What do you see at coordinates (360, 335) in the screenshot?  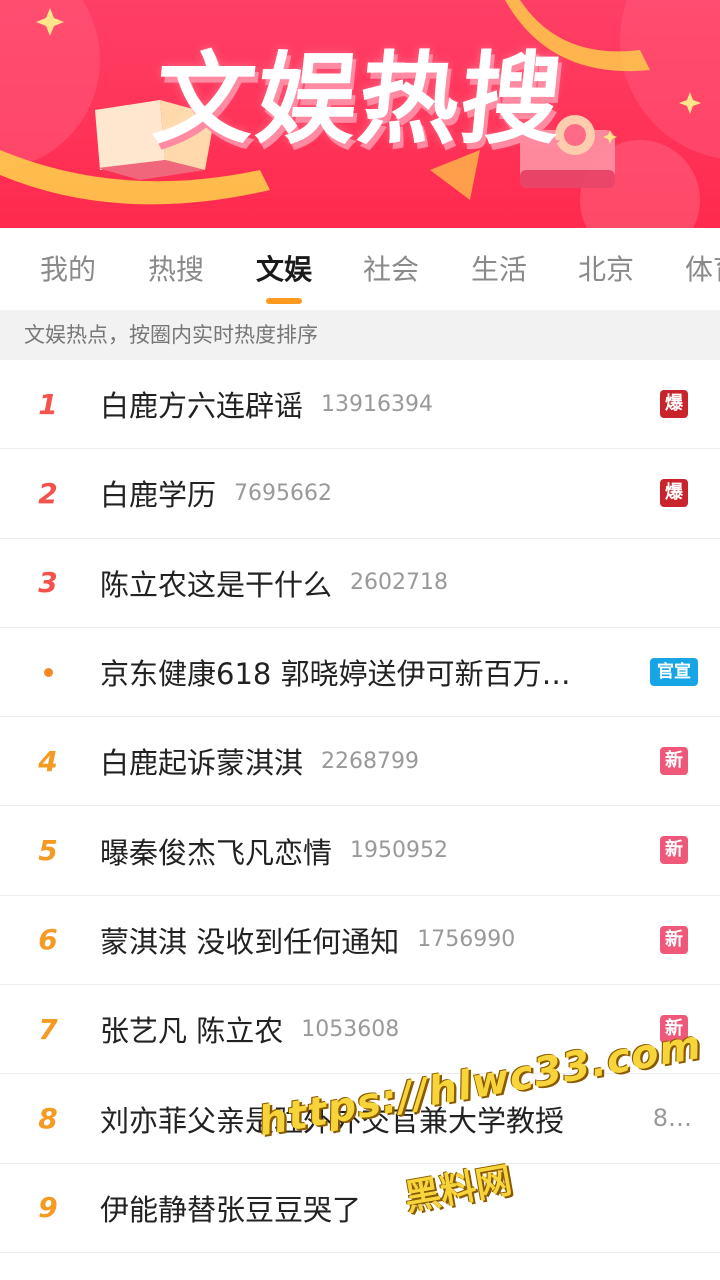 I see `hint-bar: 文娱热点，按圈内实时热度排序` at bounding box center [360, 335].